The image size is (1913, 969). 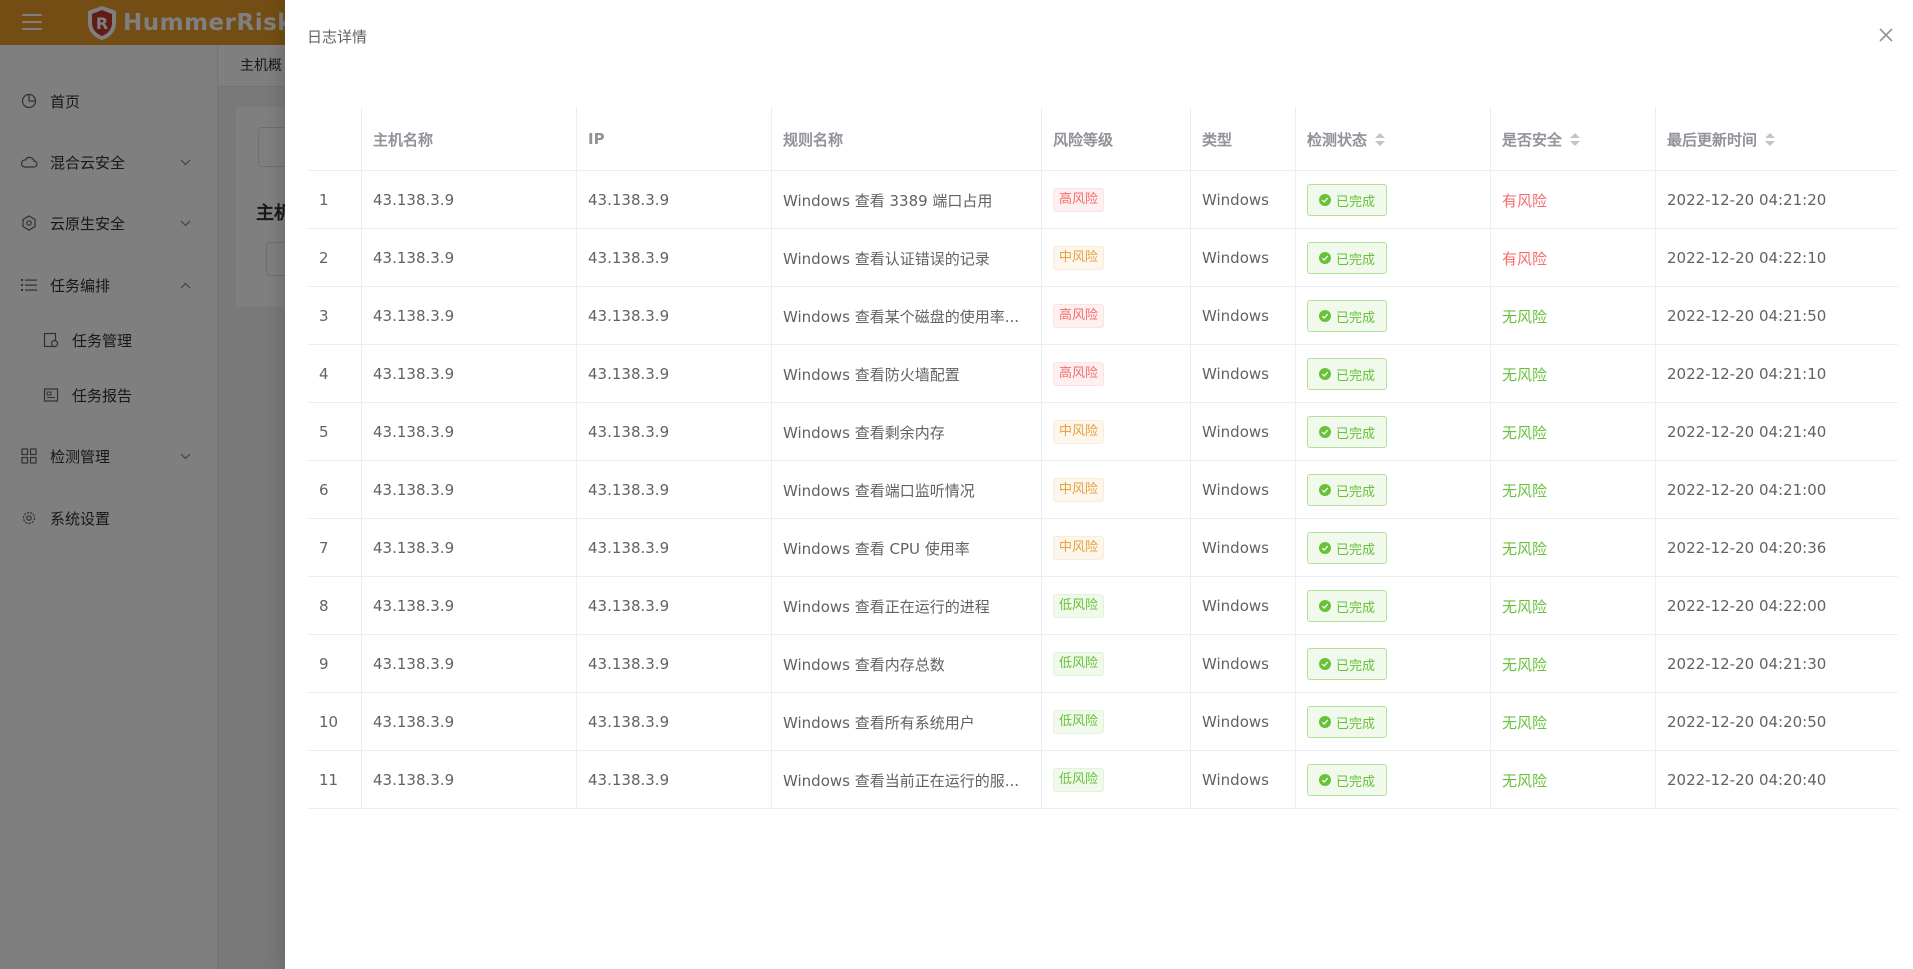 I want to click on table-cell: Windows 查看内存总数, so click(x=906, y=664).